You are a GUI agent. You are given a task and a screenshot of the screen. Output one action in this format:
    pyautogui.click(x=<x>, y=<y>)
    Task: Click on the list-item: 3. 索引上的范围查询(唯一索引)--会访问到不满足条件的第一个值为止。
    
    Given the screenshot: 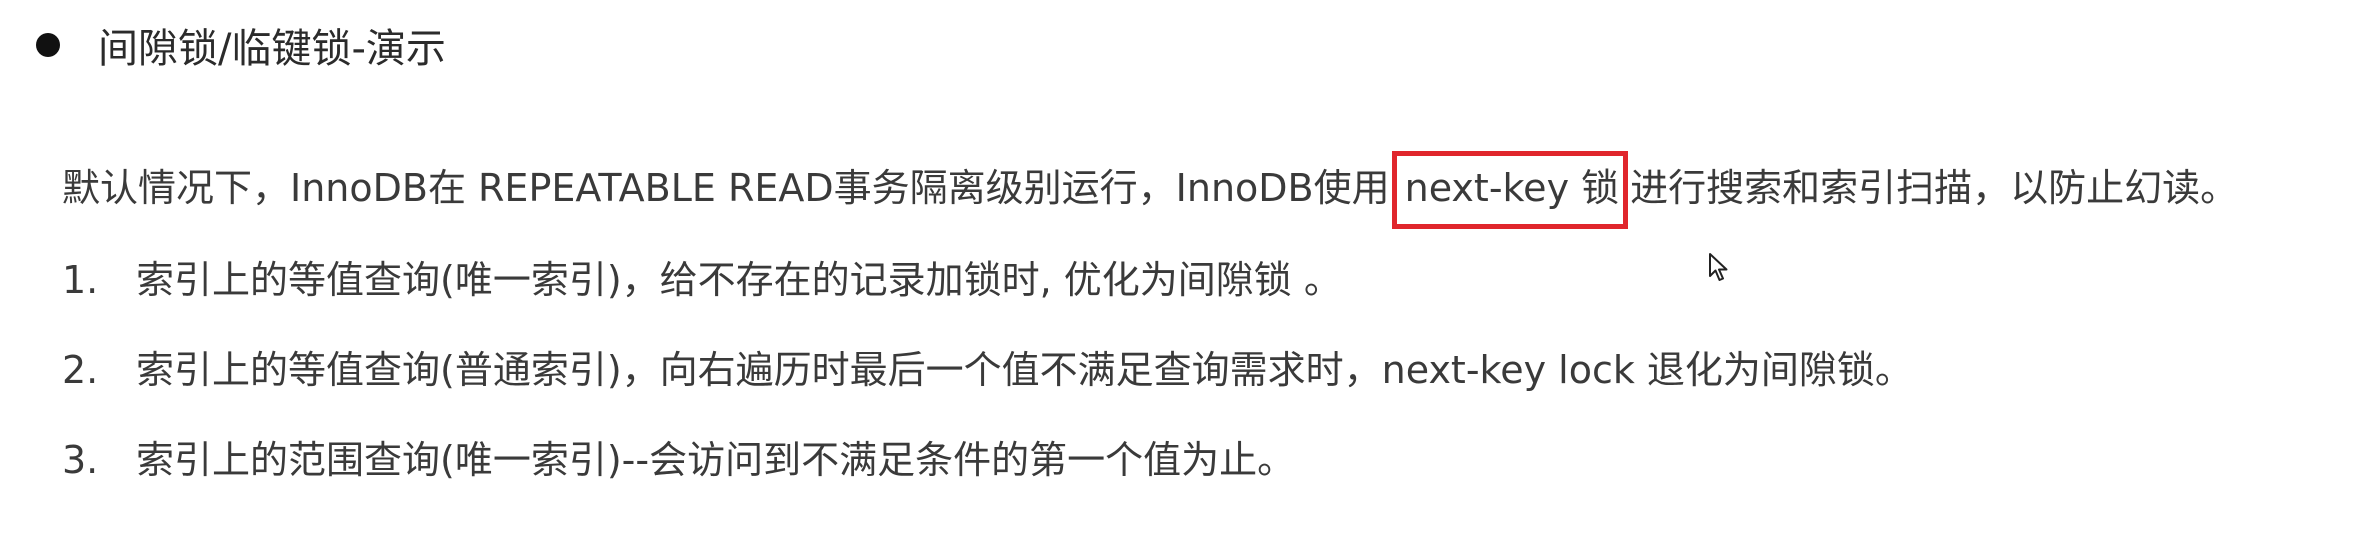 What is the action you would take?
    pyautogui.click(x=678, y=460)
    